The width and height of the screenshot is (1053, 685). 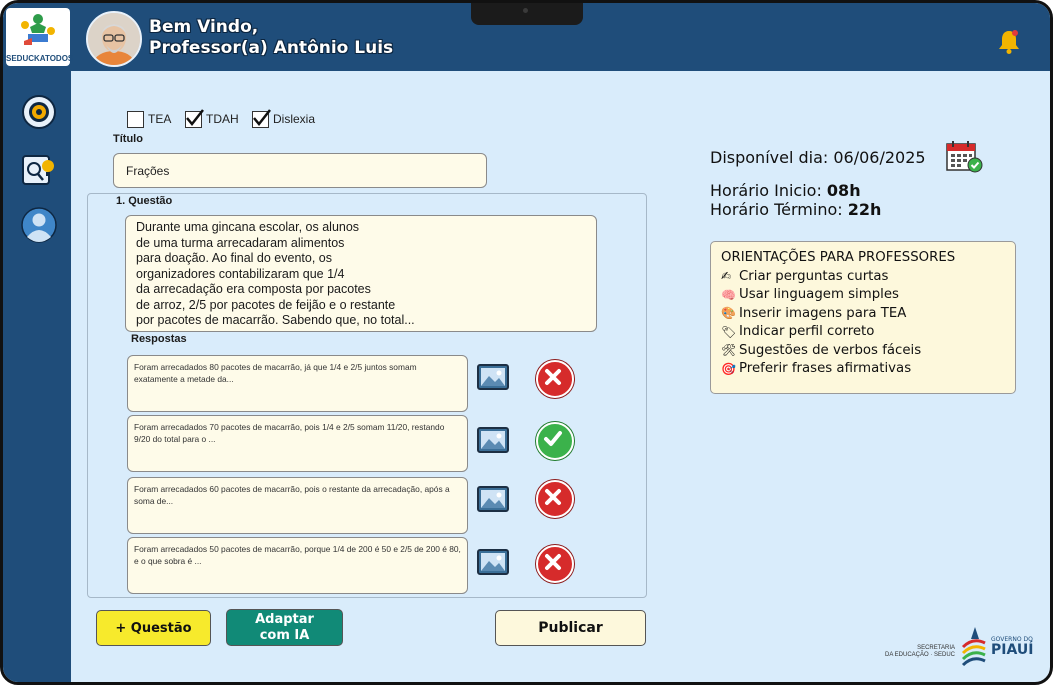 I want to click on teacher-name: Professor(a) Antônio Luis, so click(x=271, y=48).